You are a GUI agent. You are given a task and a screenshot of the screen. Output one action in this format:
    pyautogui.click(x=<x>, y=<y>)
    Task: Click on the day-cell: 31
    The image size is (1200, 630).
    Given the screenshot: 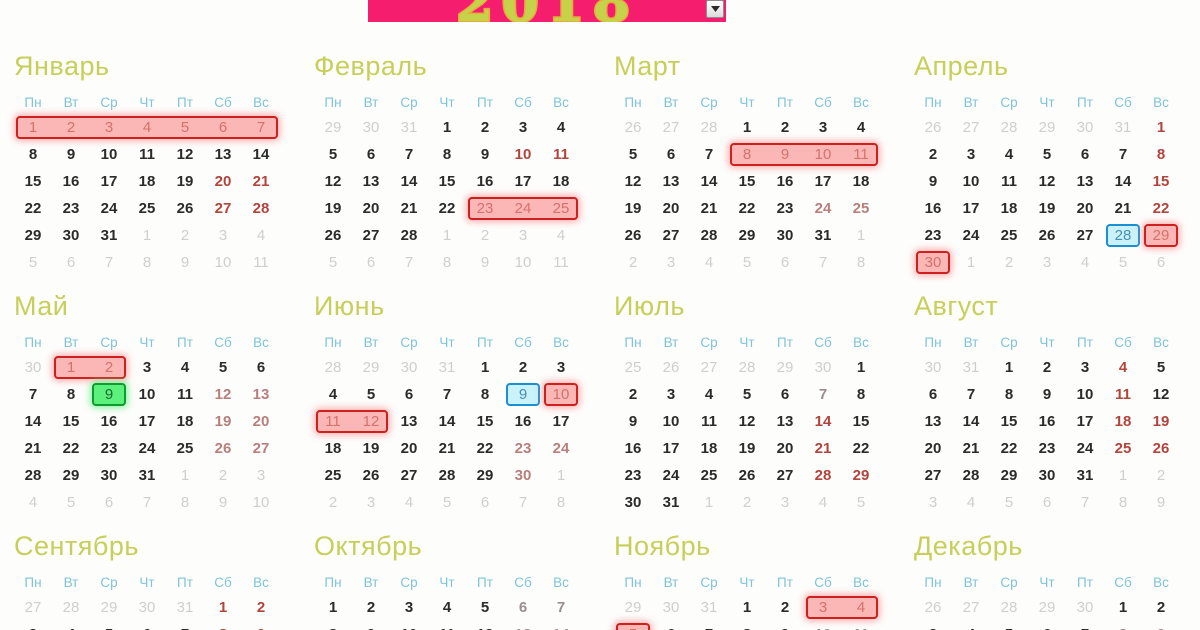 What is the action you would take?
    pyautogui.click(x=147, y=475)
    